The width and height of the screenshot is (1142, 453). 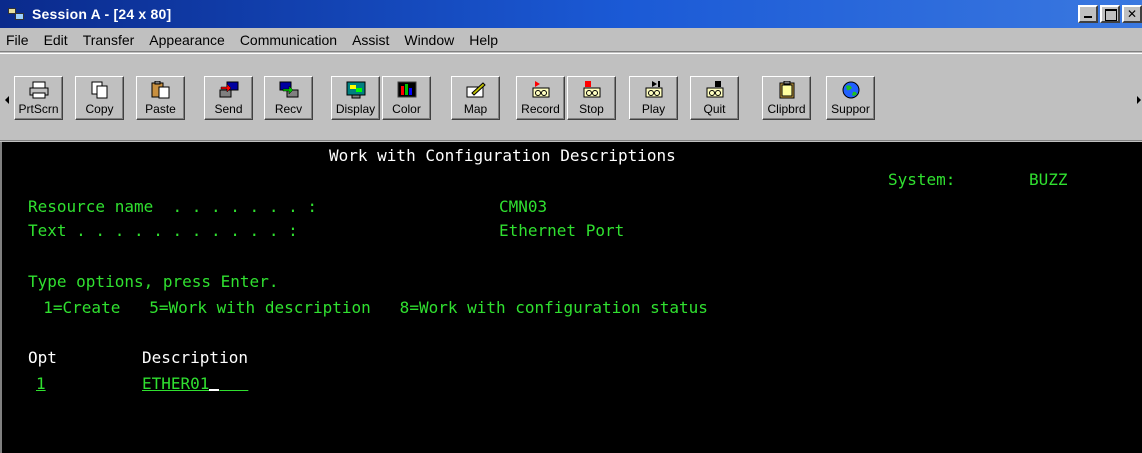 What do you see at coordinates (1088, 14) in the screenshot?
I see `minimize-button` at bounding box center [1088, 14].